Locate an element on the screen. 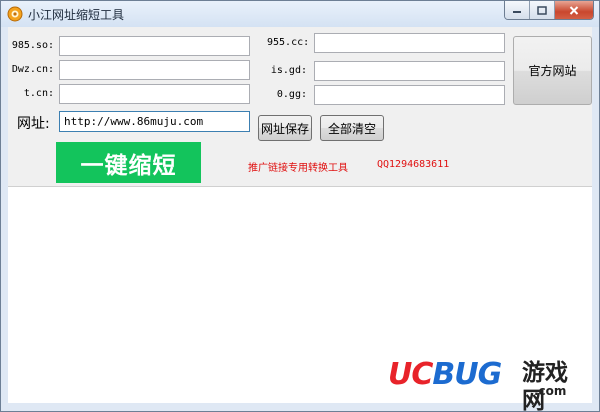  input-985-so is located at coordinates (154, 46).